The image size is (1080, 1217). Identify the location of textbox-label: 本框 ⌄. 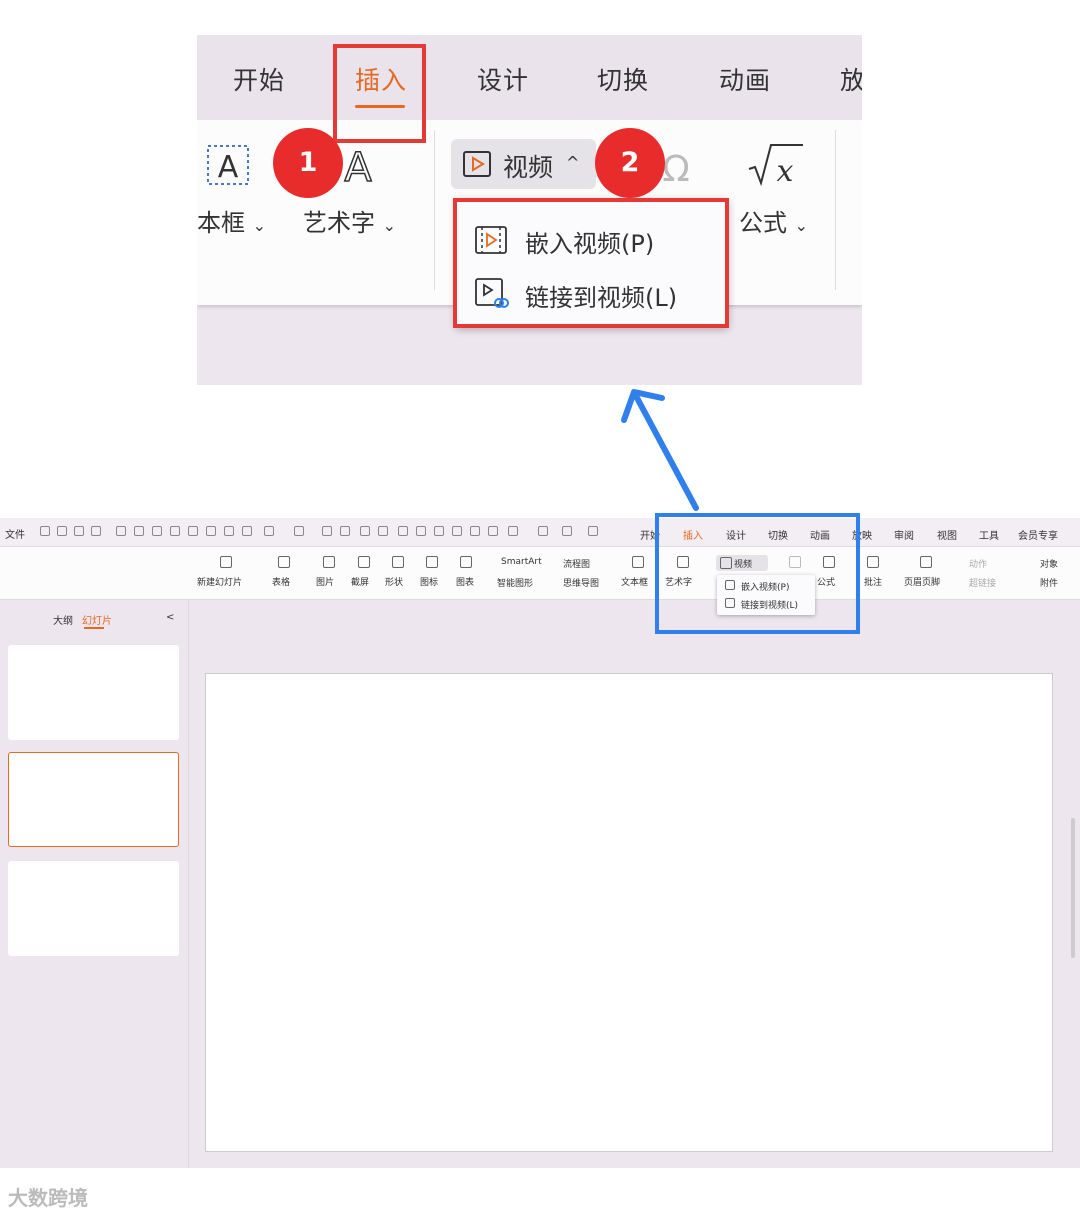
(231, 220).